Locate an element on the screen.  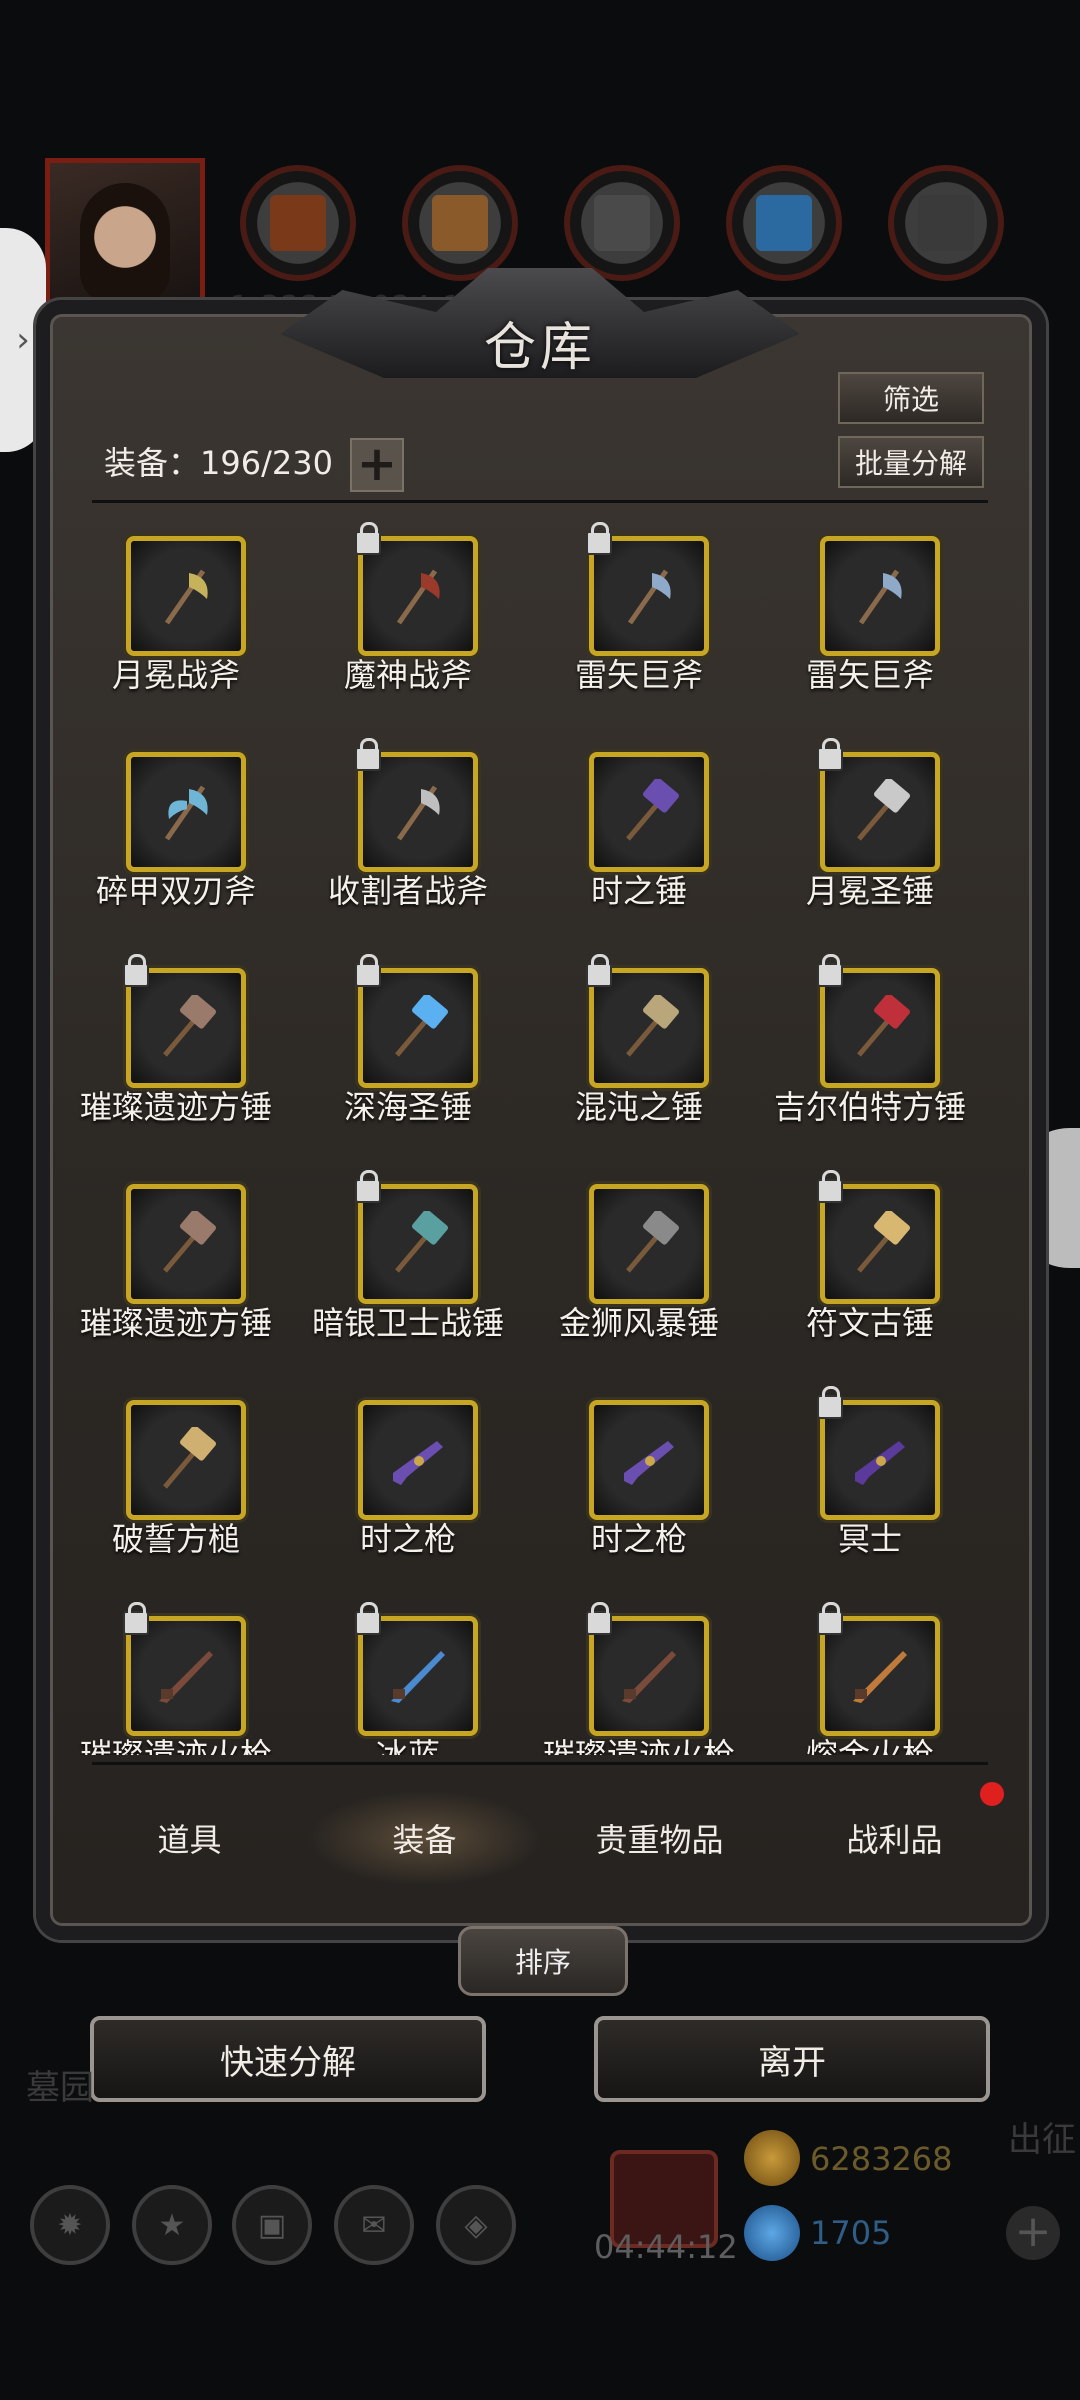
item-name: 收割者战斧 is located at coordinates (407, 891).